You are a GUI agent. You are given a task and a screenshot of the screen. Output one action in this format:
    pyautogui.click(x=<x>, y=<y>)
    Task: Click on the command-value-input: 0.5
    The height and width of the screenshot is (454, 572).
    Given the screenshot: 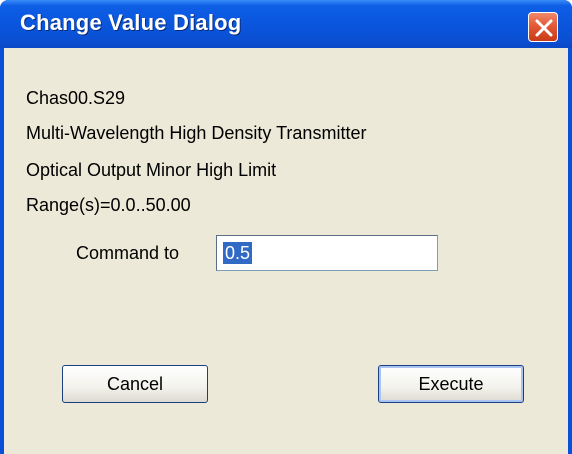 What is the action you would take?
    pyautogui.click(x=327, y=253)
    